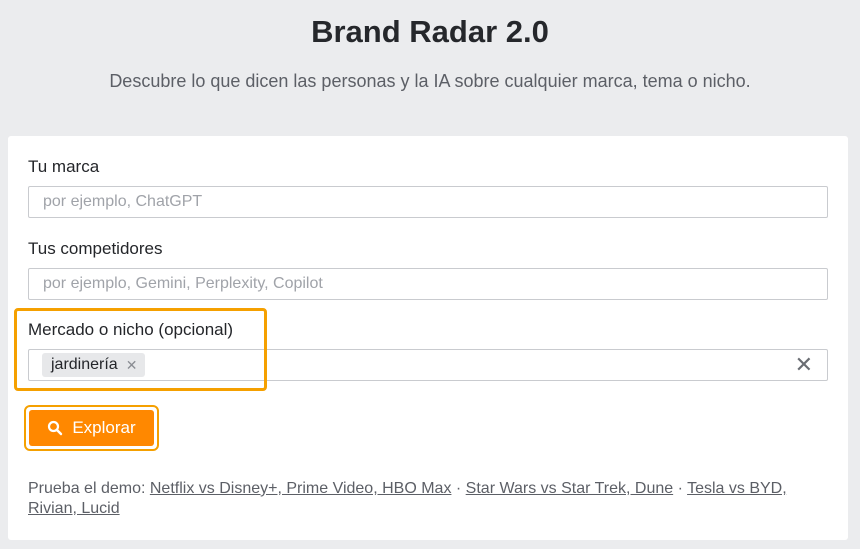 Image resolution: width=860 pixels, height=549 pixels. Describe the element at coordinates (301, 488) in the screenshot. I see `demo-link-netflix: Netflix vs Disney+, Prime Video, HBO Max` at that location.